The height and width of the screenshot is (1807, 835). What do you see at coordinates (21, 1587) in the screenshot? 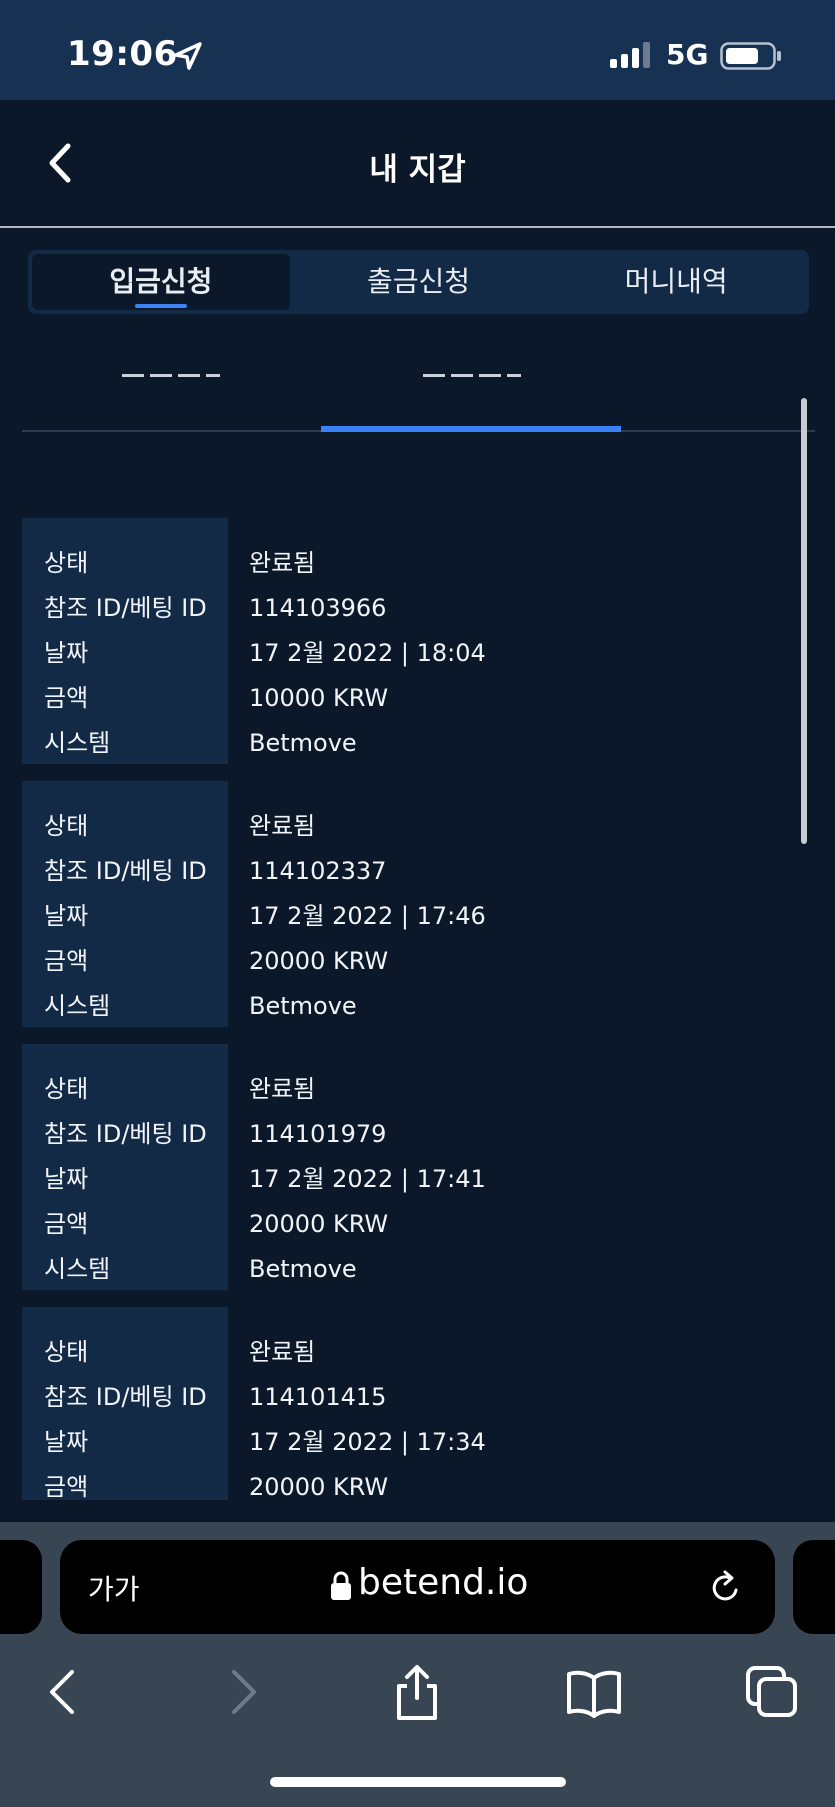
I see `previous-tab-preview` at bounding box center [21, 1587].